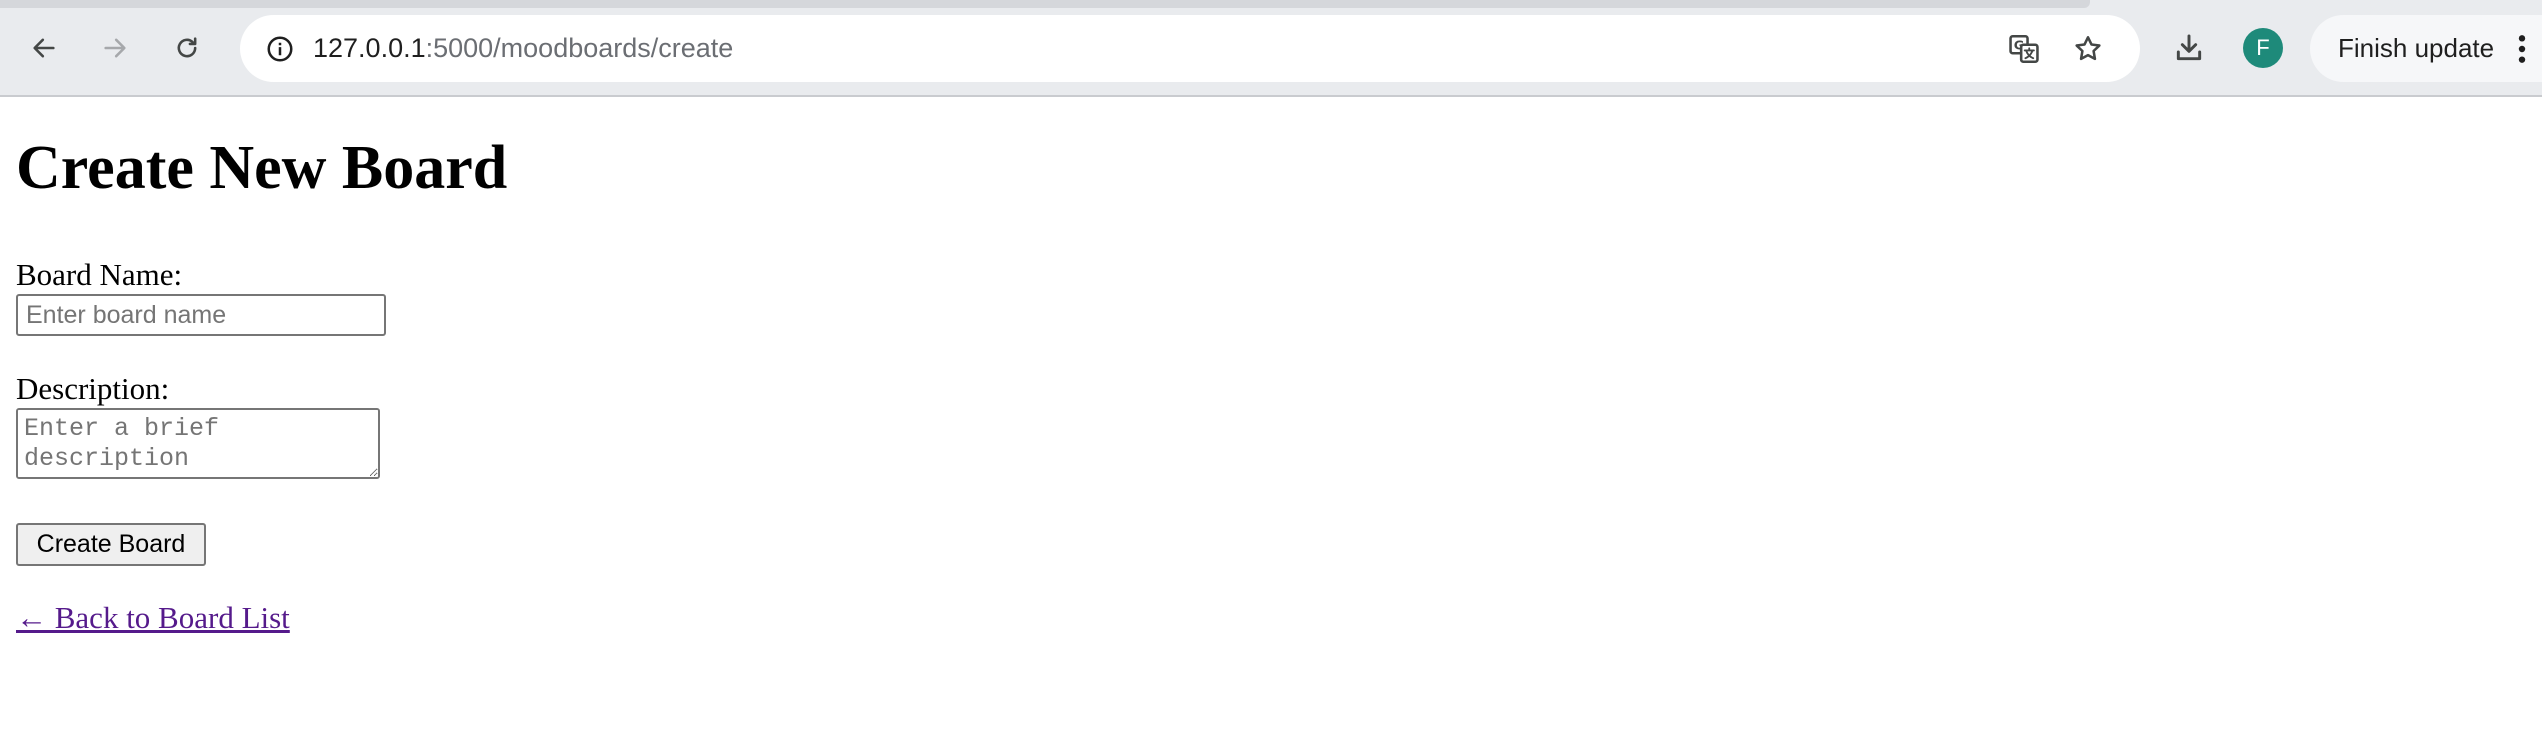  Describe the element at coordinates (153, 617) in the screenshot. I see `back-to-board-list-link: ← Back to Board List` at that location.